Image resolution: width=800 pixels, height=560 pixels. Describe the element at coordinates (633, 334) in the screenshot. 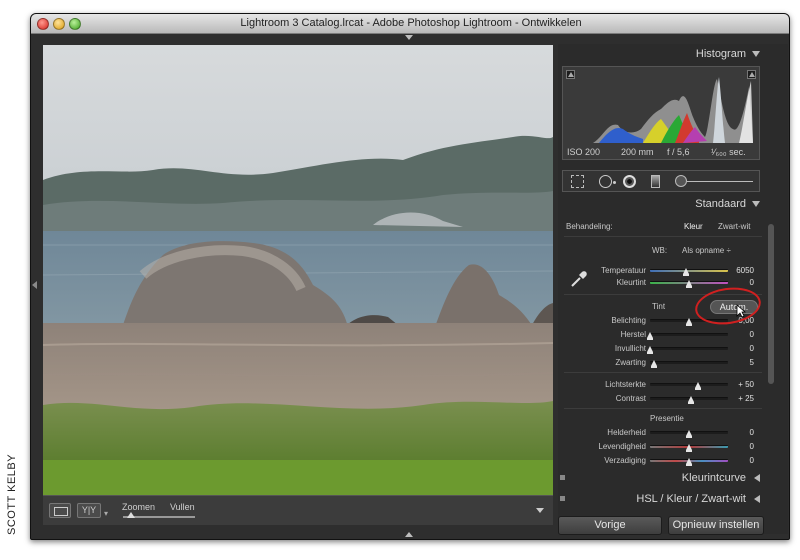

I see `recovery-label: Herstel` at that location.